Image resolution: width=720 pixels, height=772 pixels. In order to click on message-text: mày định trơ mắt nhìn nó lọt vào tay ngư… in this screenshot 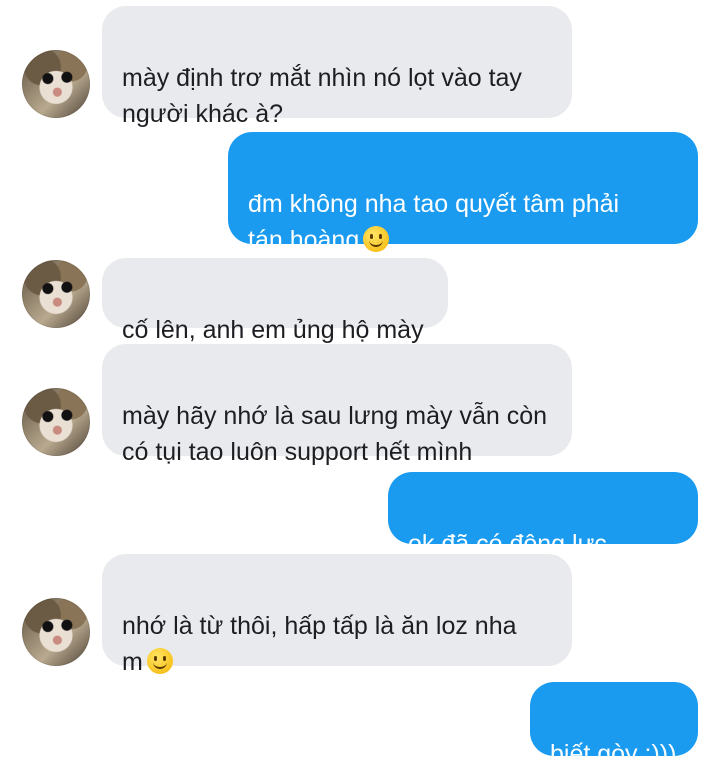, I will do `click(322, 96)`.